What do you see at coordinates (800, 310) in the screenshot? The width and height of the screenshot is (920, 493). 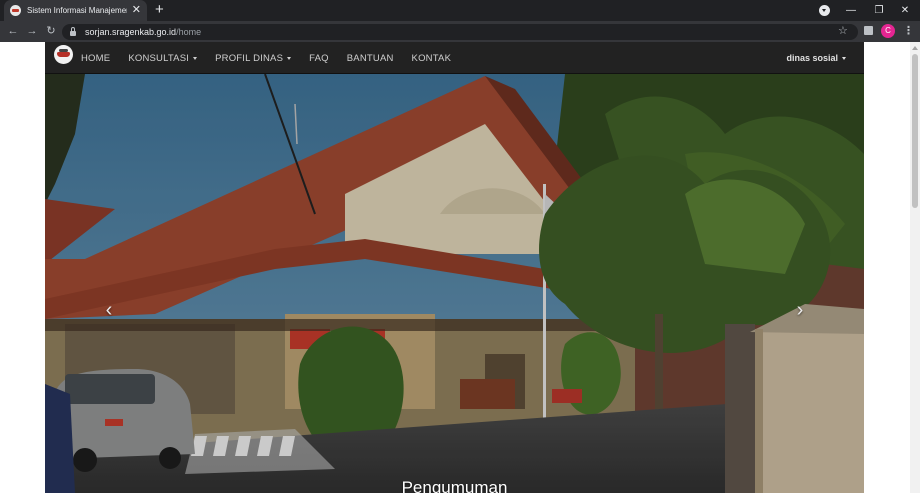 I see `carousel-next-button: ›` at bounding box center [800, 310].